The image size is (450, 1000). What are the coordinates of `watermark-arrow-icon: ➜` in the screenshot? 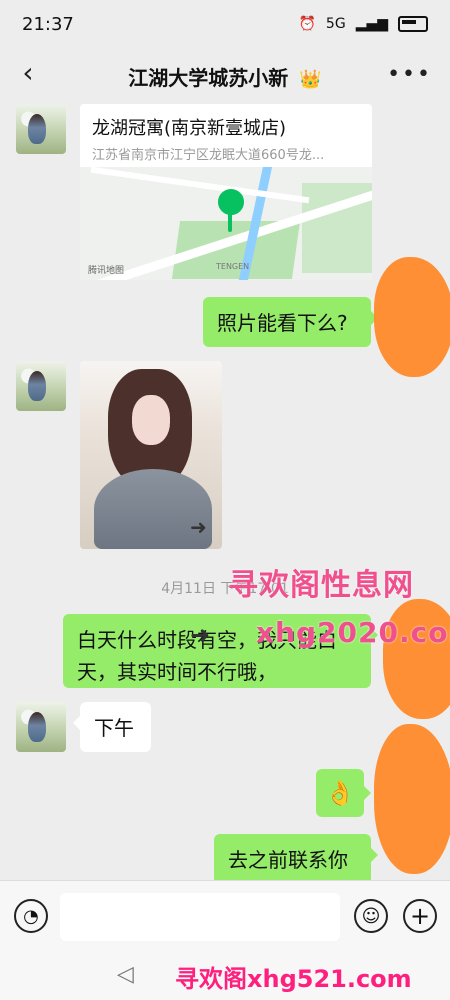 It's located at (200, 635).